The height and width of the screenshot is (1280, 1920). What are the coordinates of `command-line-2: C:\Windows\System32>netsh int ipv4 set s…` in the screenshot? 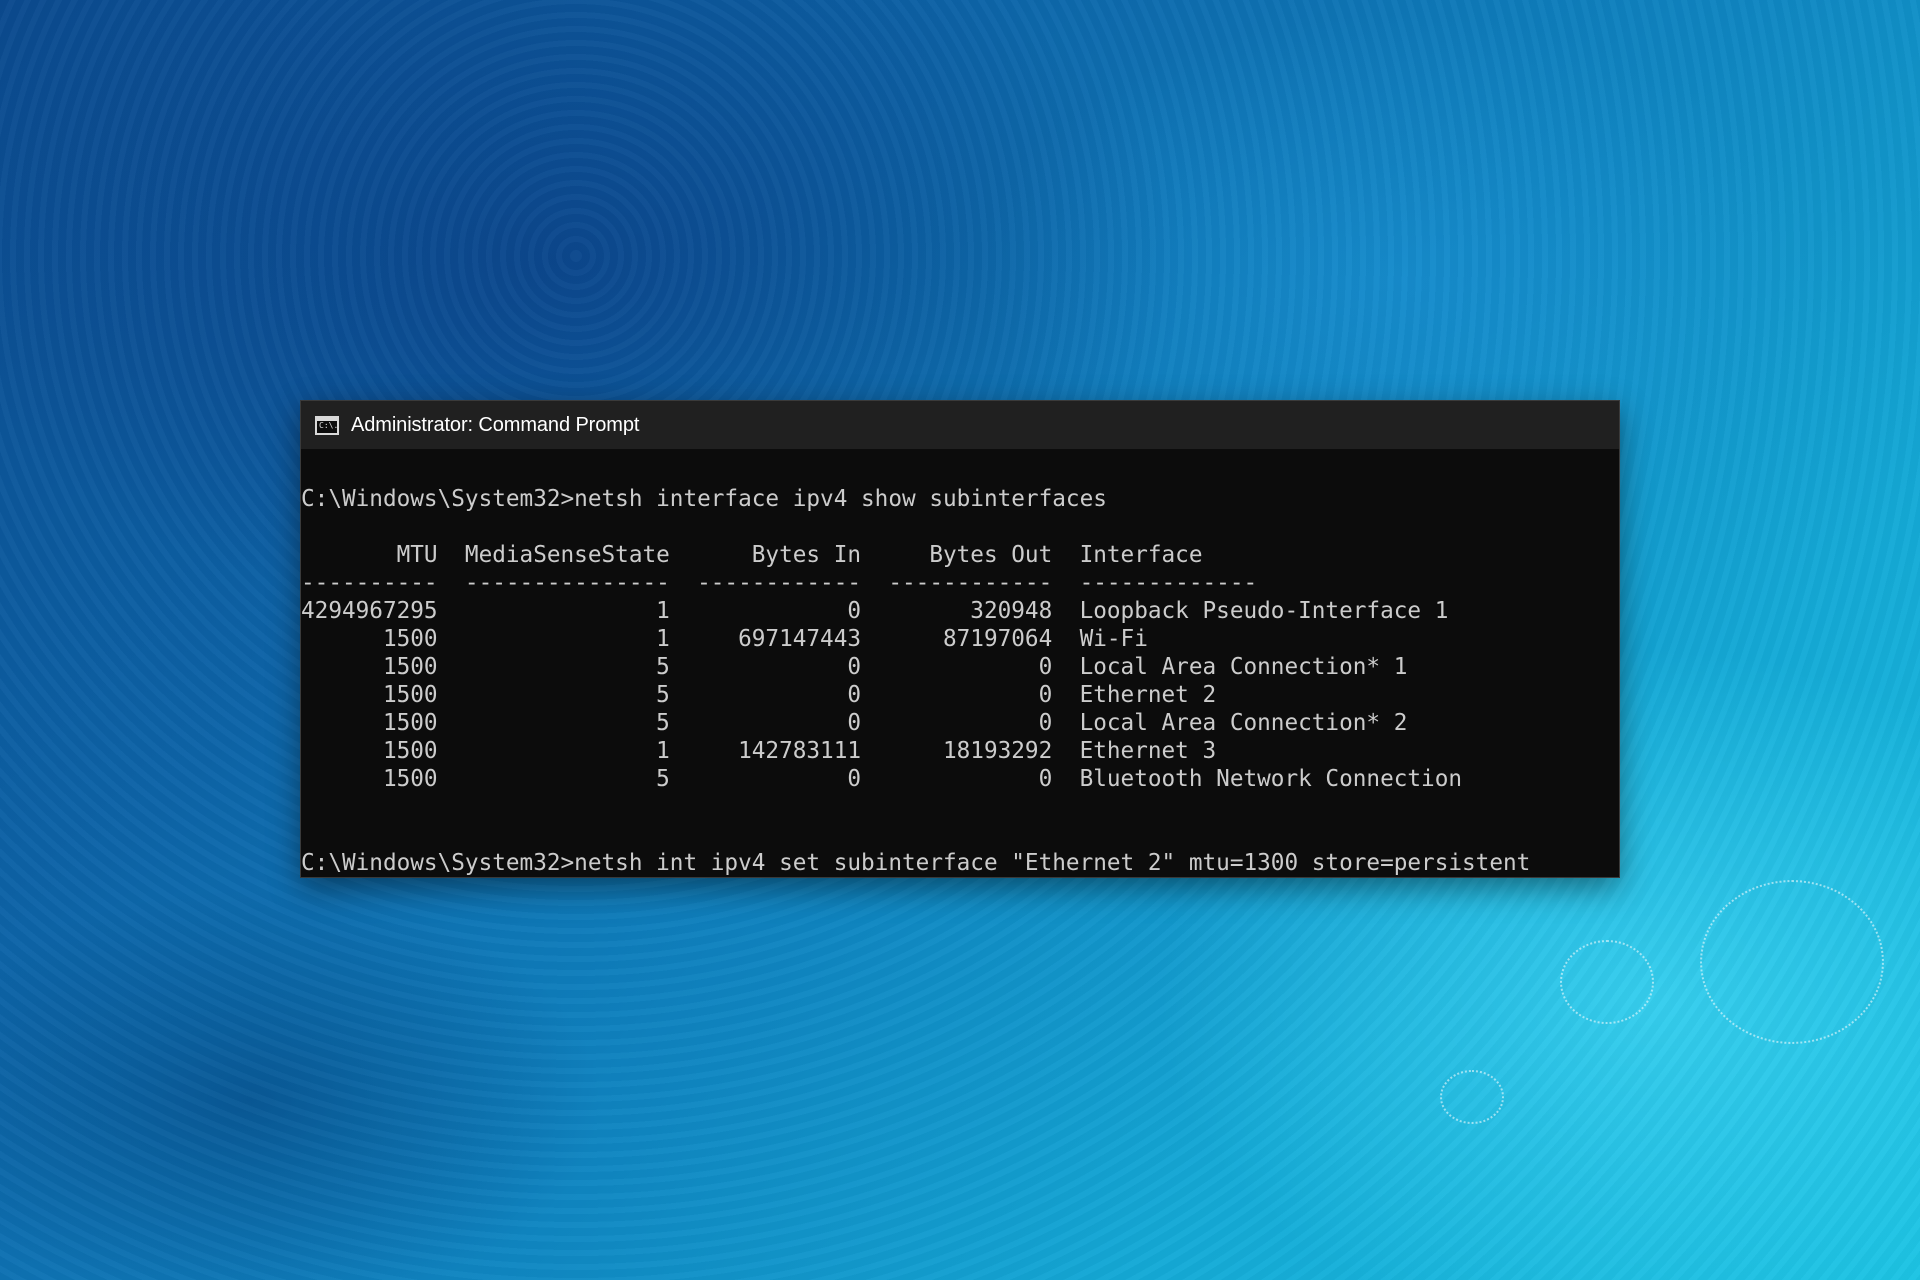 It's located at (960, 863).